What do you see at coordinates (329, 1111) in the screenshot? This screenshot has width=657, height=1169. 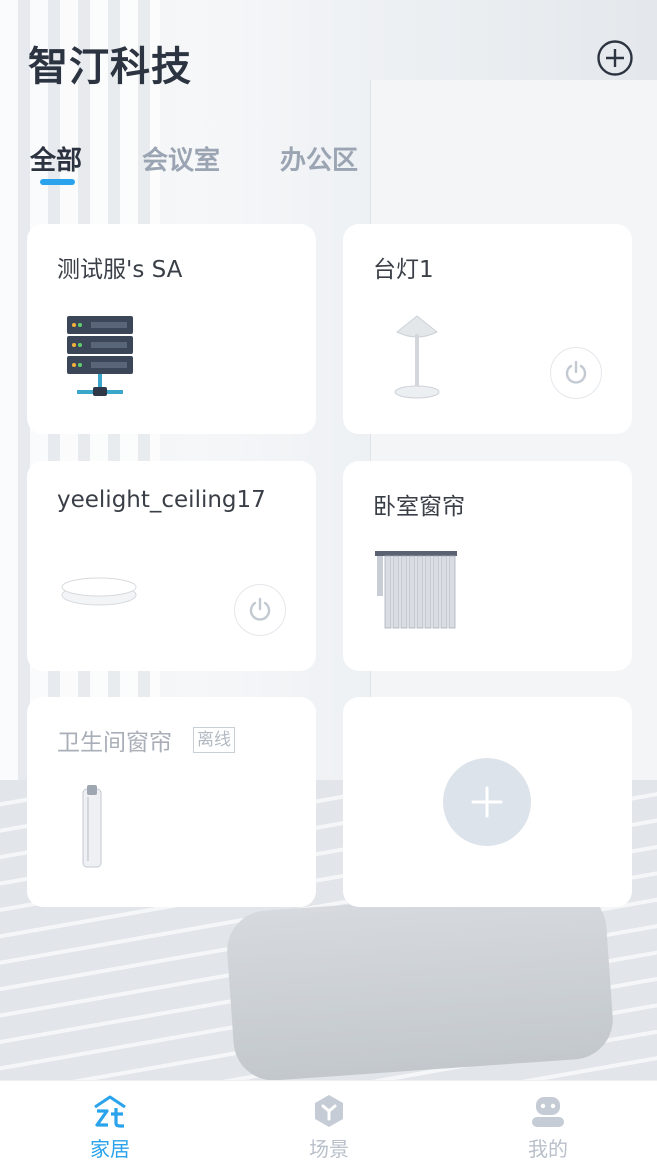 I see `scene-hexagon-icon` at bounding box center [329, 1111].